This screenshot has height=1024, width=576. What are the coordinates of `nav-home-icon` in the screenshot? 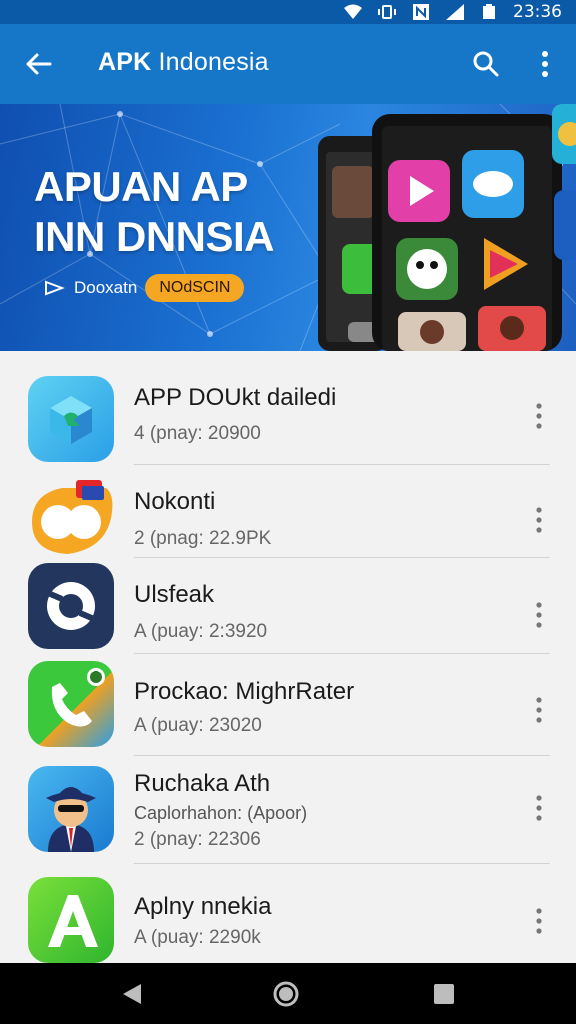 It's located at (286, 994).